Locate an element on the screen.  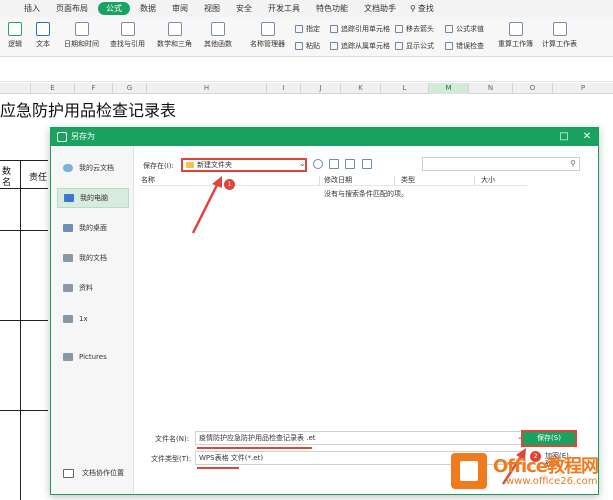
find-label: 查找 is located at coordinates (425, 8).